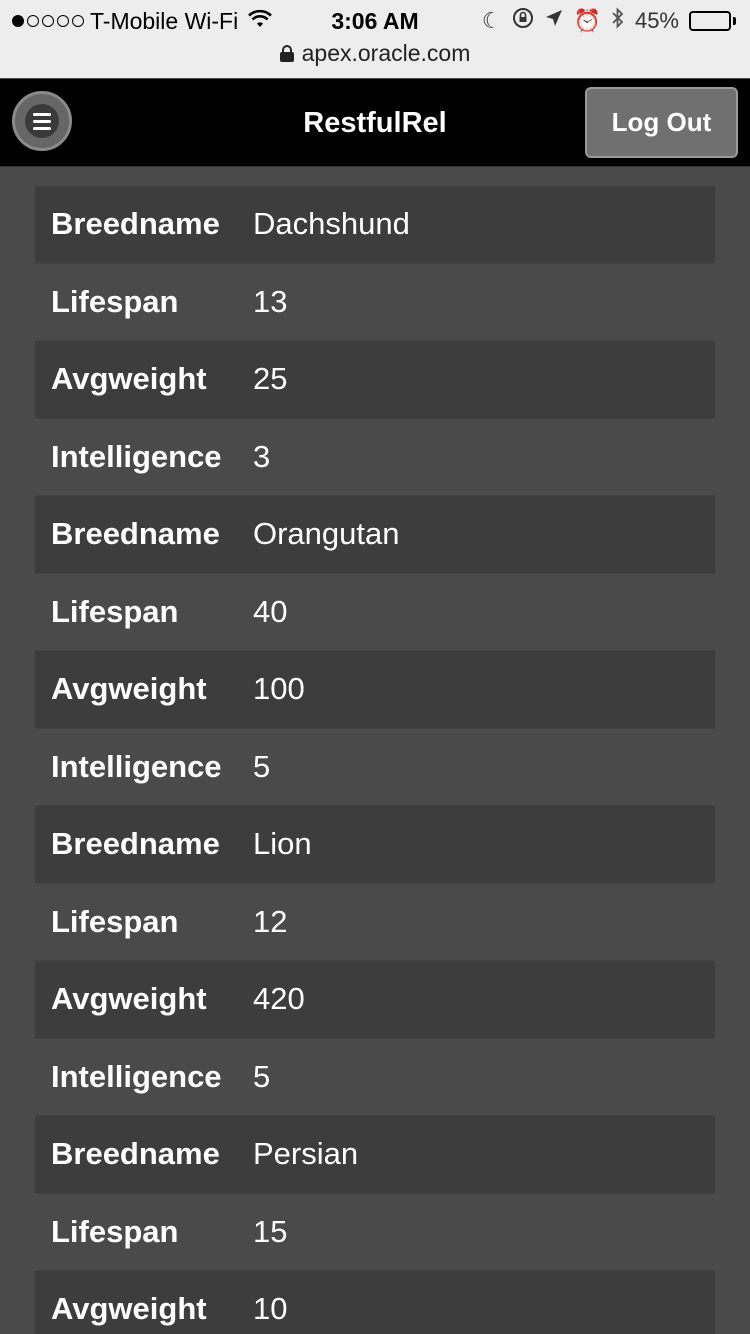 This screenshot has height=1334, width=750. What do you see at coordinates (306, 1154) in the screenshot?
I see `field-value: Persian` at bounding box center [306, 1154].